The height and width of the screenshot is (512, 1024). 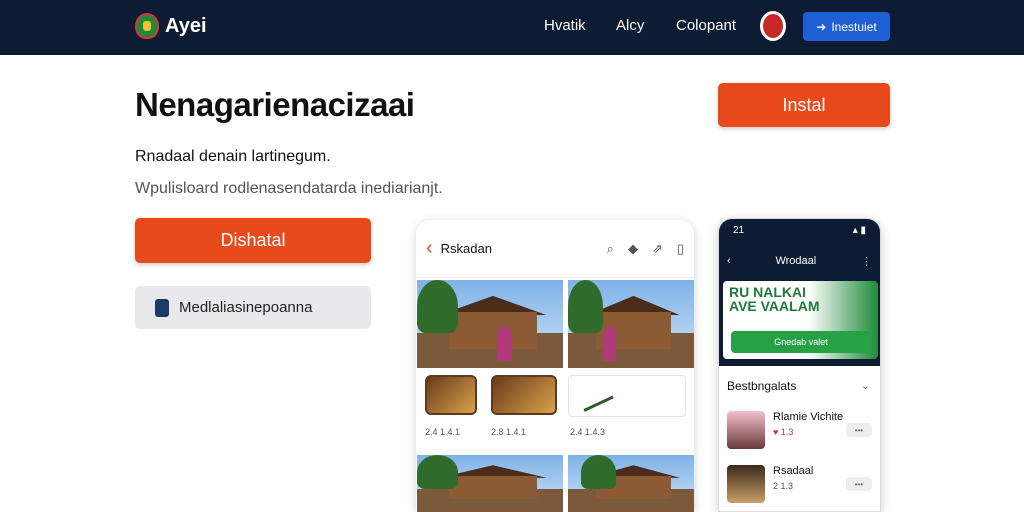 I want to click on signal-icon: ▴ ▮, so click(x=859, y=230).